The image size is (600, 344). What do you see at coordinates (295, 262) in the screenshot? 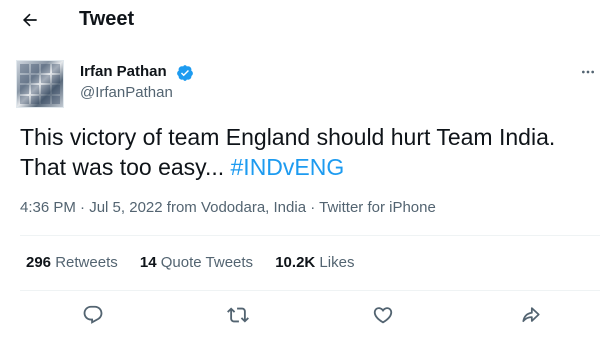
I see `stat-count: 10.2K` at bounding box center [295, 262].